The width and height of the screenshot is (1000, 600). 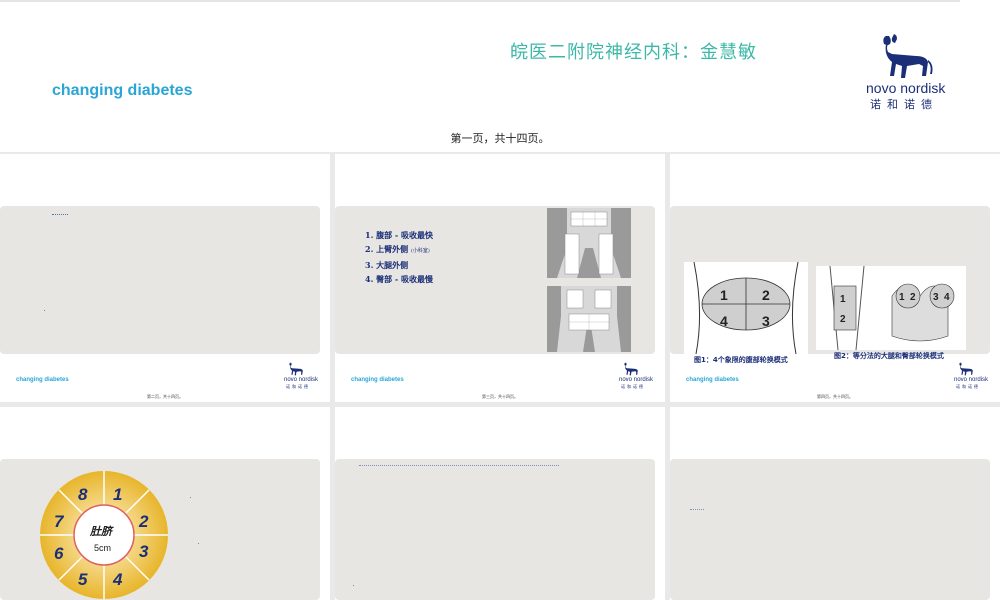 What do you see at coordinates (589, 319) in the screenshot?
I see `back-body-diagram` at bounding box center [589, 319].